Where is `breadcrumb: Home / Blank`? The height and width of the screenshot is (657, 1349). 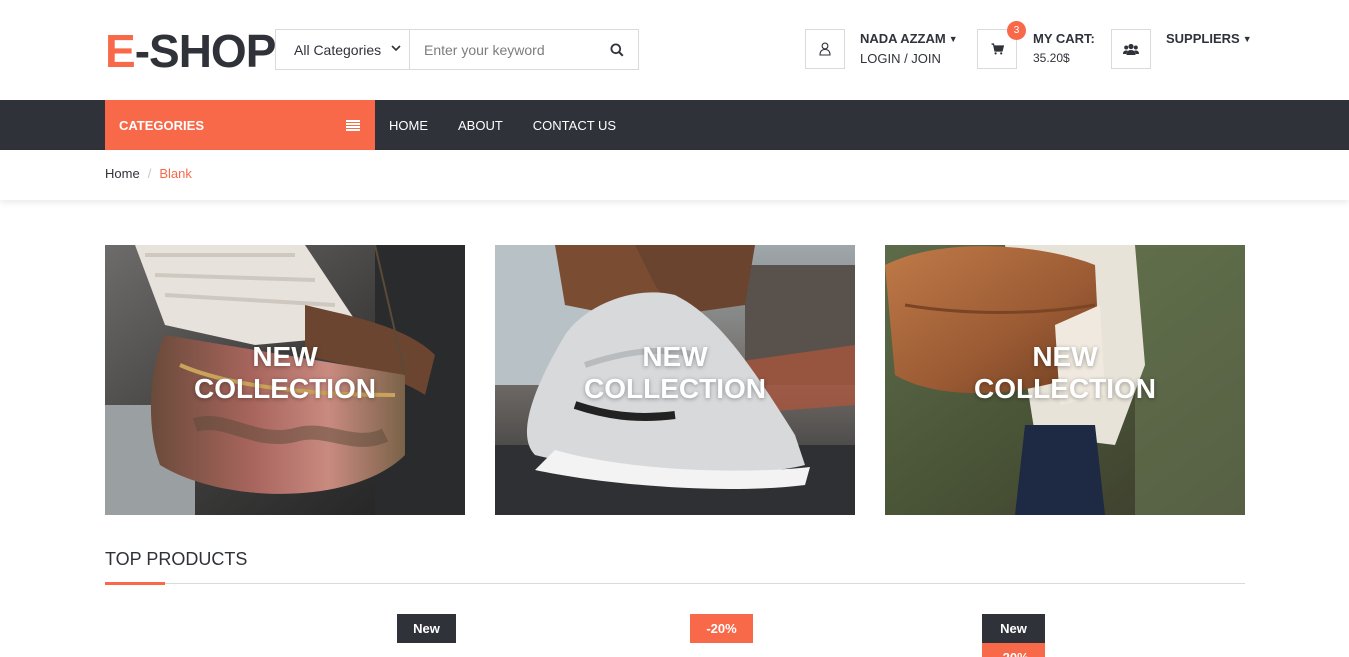
breadcrumb: Home / Blank is located at coordinates (148, 173).